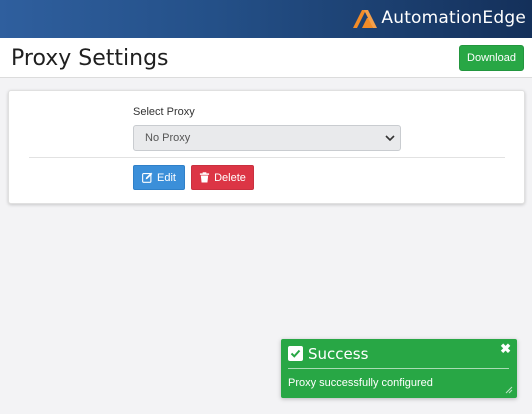 This screenshot has height=414, width=532. What do you see at coordinates (505, 348) in the screenshot?
I see `close-icon: ✖` at bounding box center [505, 348].